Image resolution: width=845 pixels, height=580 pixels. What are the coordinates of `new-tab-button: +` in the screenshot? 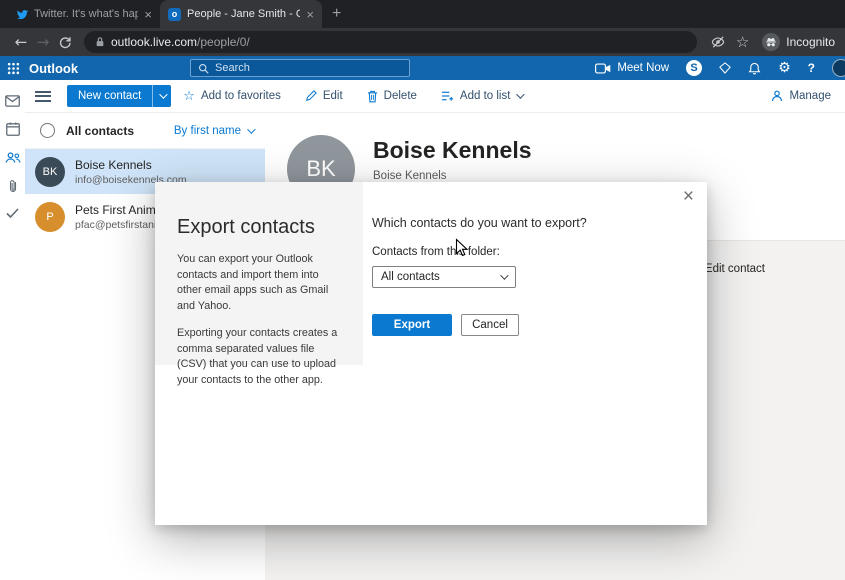 It's located at (336, 14).